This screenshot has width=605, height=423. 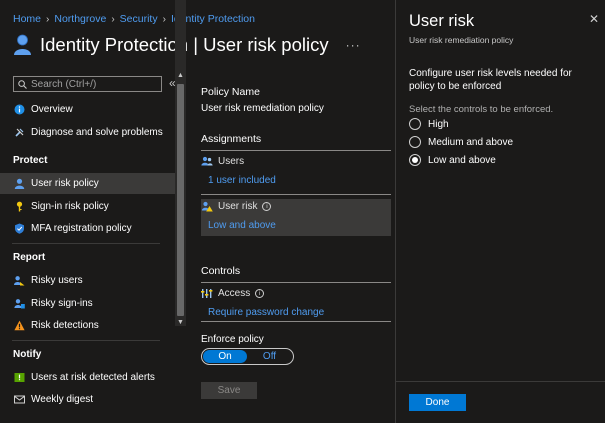 I want to click on sidebar-item-label: Weekly digest, so click(x=62, y=399).